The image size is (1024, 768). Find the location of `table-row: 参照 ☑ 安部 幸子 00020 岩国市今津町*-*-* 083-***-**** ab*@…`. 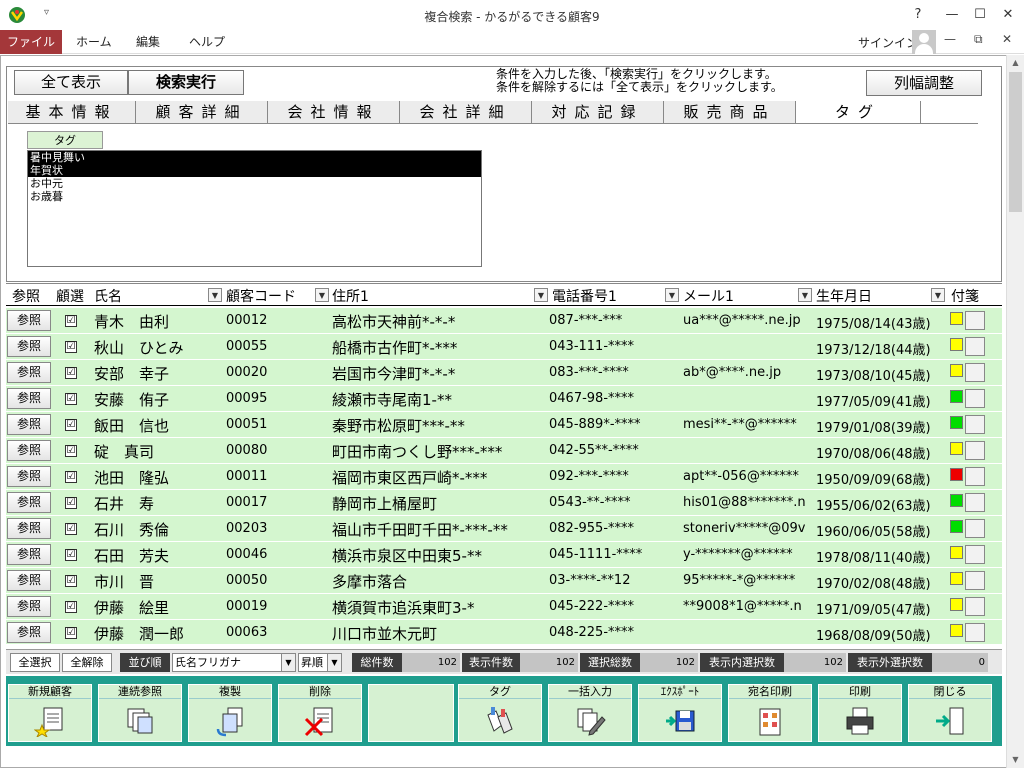

table-row: 参照 ☑ 安部 幸子 00020 岩国市今津町*-*-* 083-***-**** ab*@… is located at coordinates (504, 373).